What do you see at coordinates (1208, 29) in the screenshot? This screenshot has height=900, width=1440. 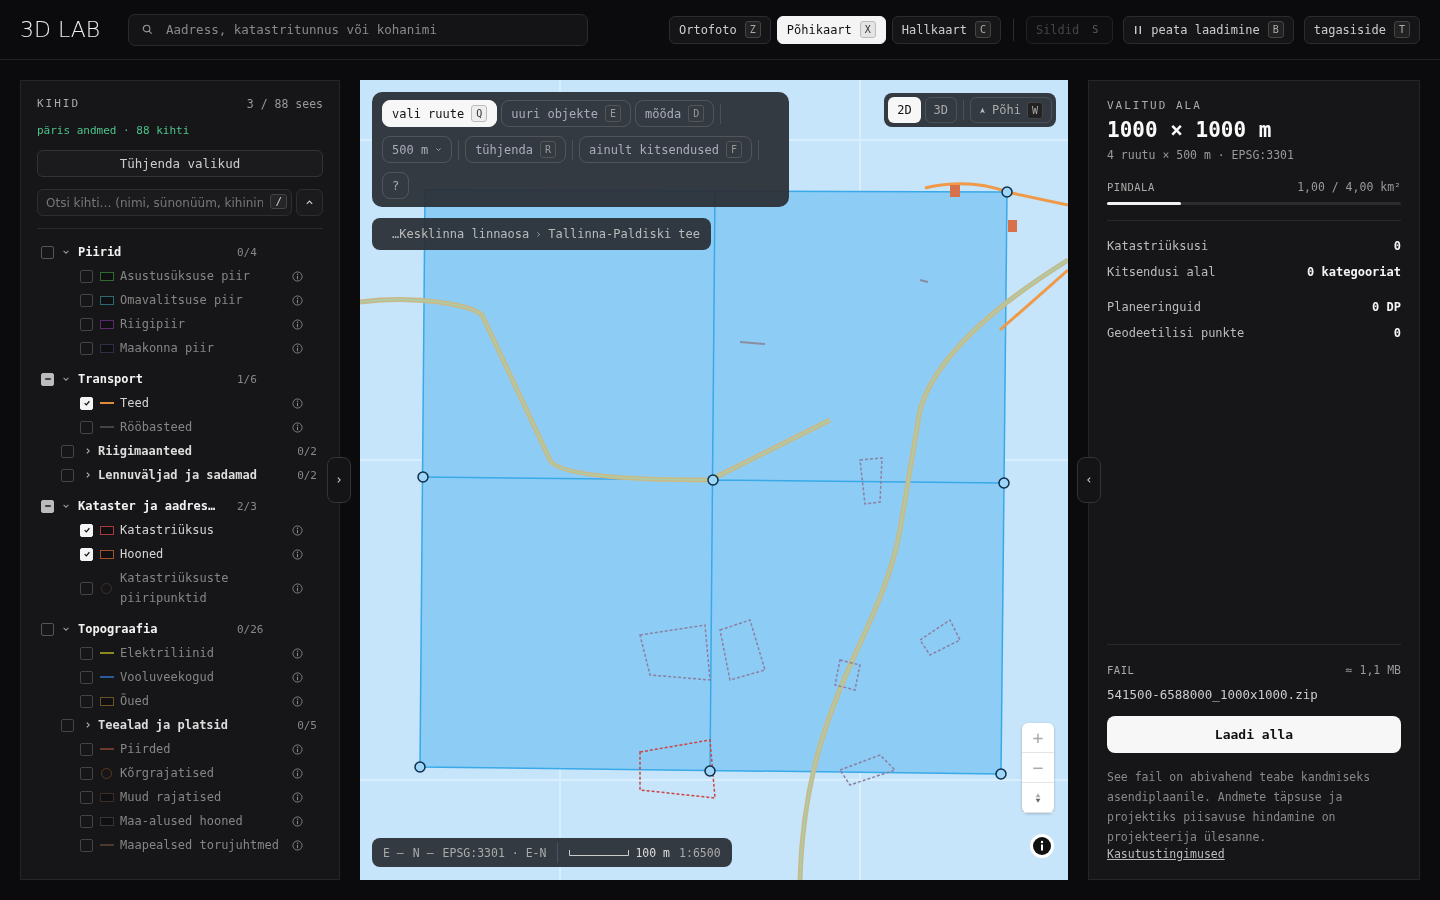 I see `pause-loading-button: peata laadimine B` at bounding box center [1208, 29].